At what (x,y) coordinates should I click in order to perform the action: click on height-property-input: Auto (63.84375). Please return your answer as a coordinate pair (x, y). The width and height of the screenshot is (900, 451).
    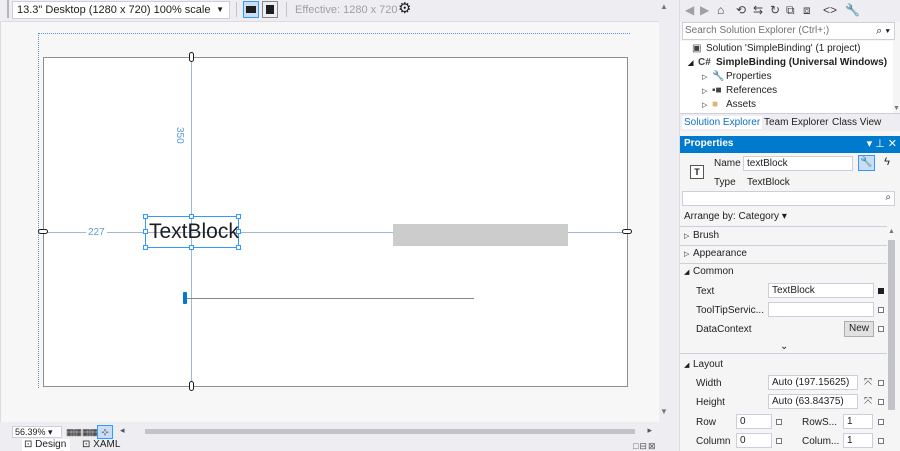
    Looking at the image, I should click on (813, 401).